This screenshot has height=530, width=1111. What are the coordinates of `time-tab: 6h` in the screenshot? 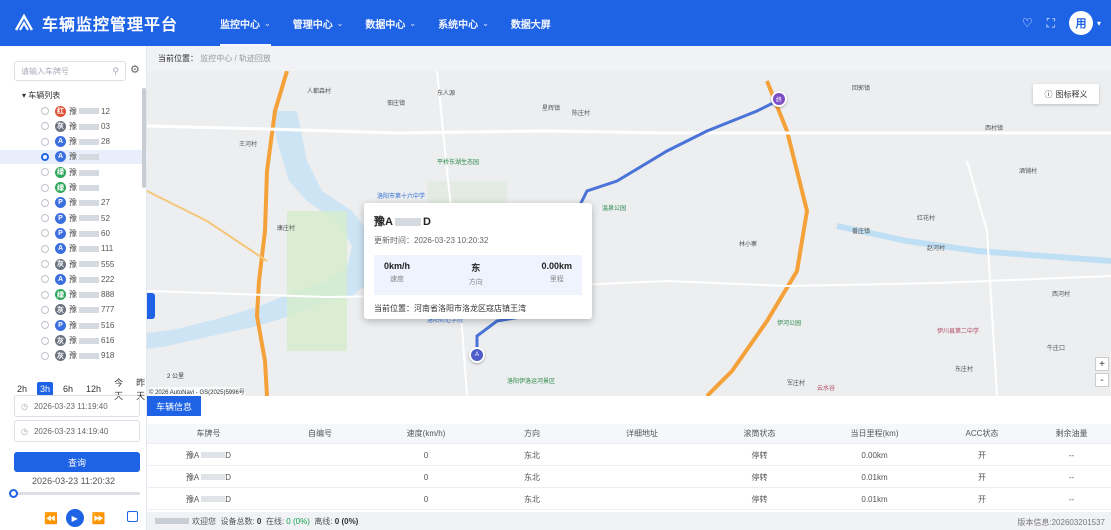 It's located at (68, 389).